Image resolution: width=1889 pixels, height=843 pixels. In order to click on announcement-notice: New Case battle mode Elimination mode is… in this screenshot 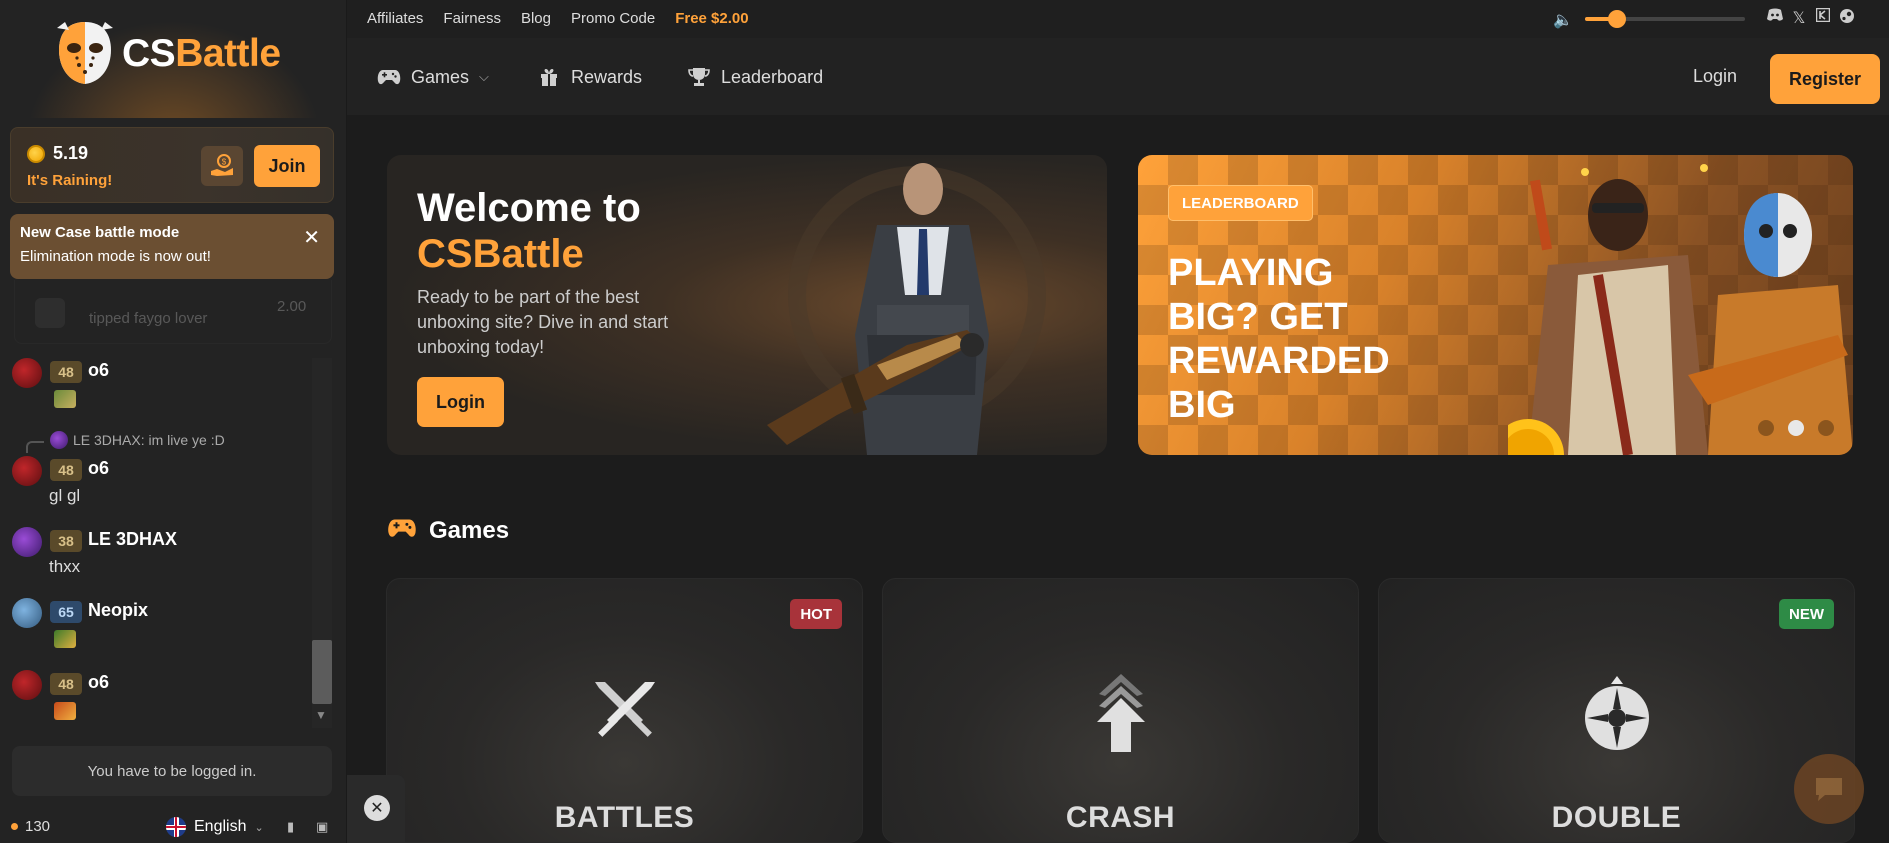, I will do `click(172, 246)`.